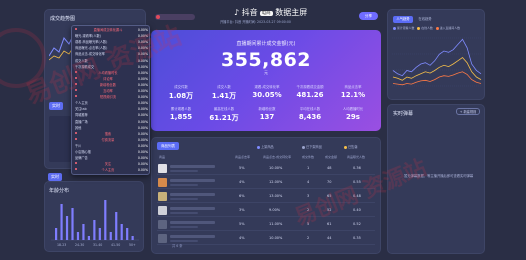 The image size is (526, 260). Describe the element at coordinates (266, 224) in the screenshot. I see `table-row: 5% 11.00% 5 61 0.52` at that location.